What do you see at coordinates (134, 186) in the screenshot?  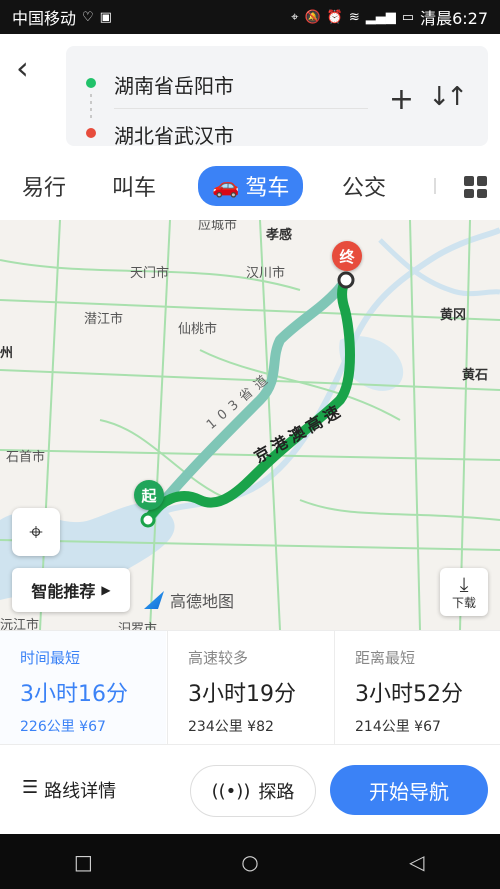 I see `tab-taxi: 叫车` at bounding box center [134, 186].